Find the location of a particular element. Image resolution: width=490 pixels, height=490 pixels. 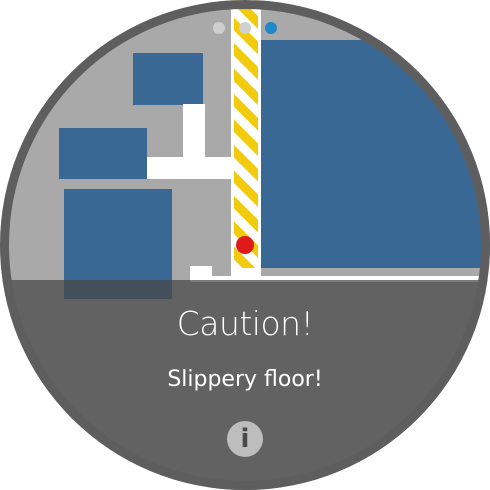

room-b is located at coordinates (103, 153).